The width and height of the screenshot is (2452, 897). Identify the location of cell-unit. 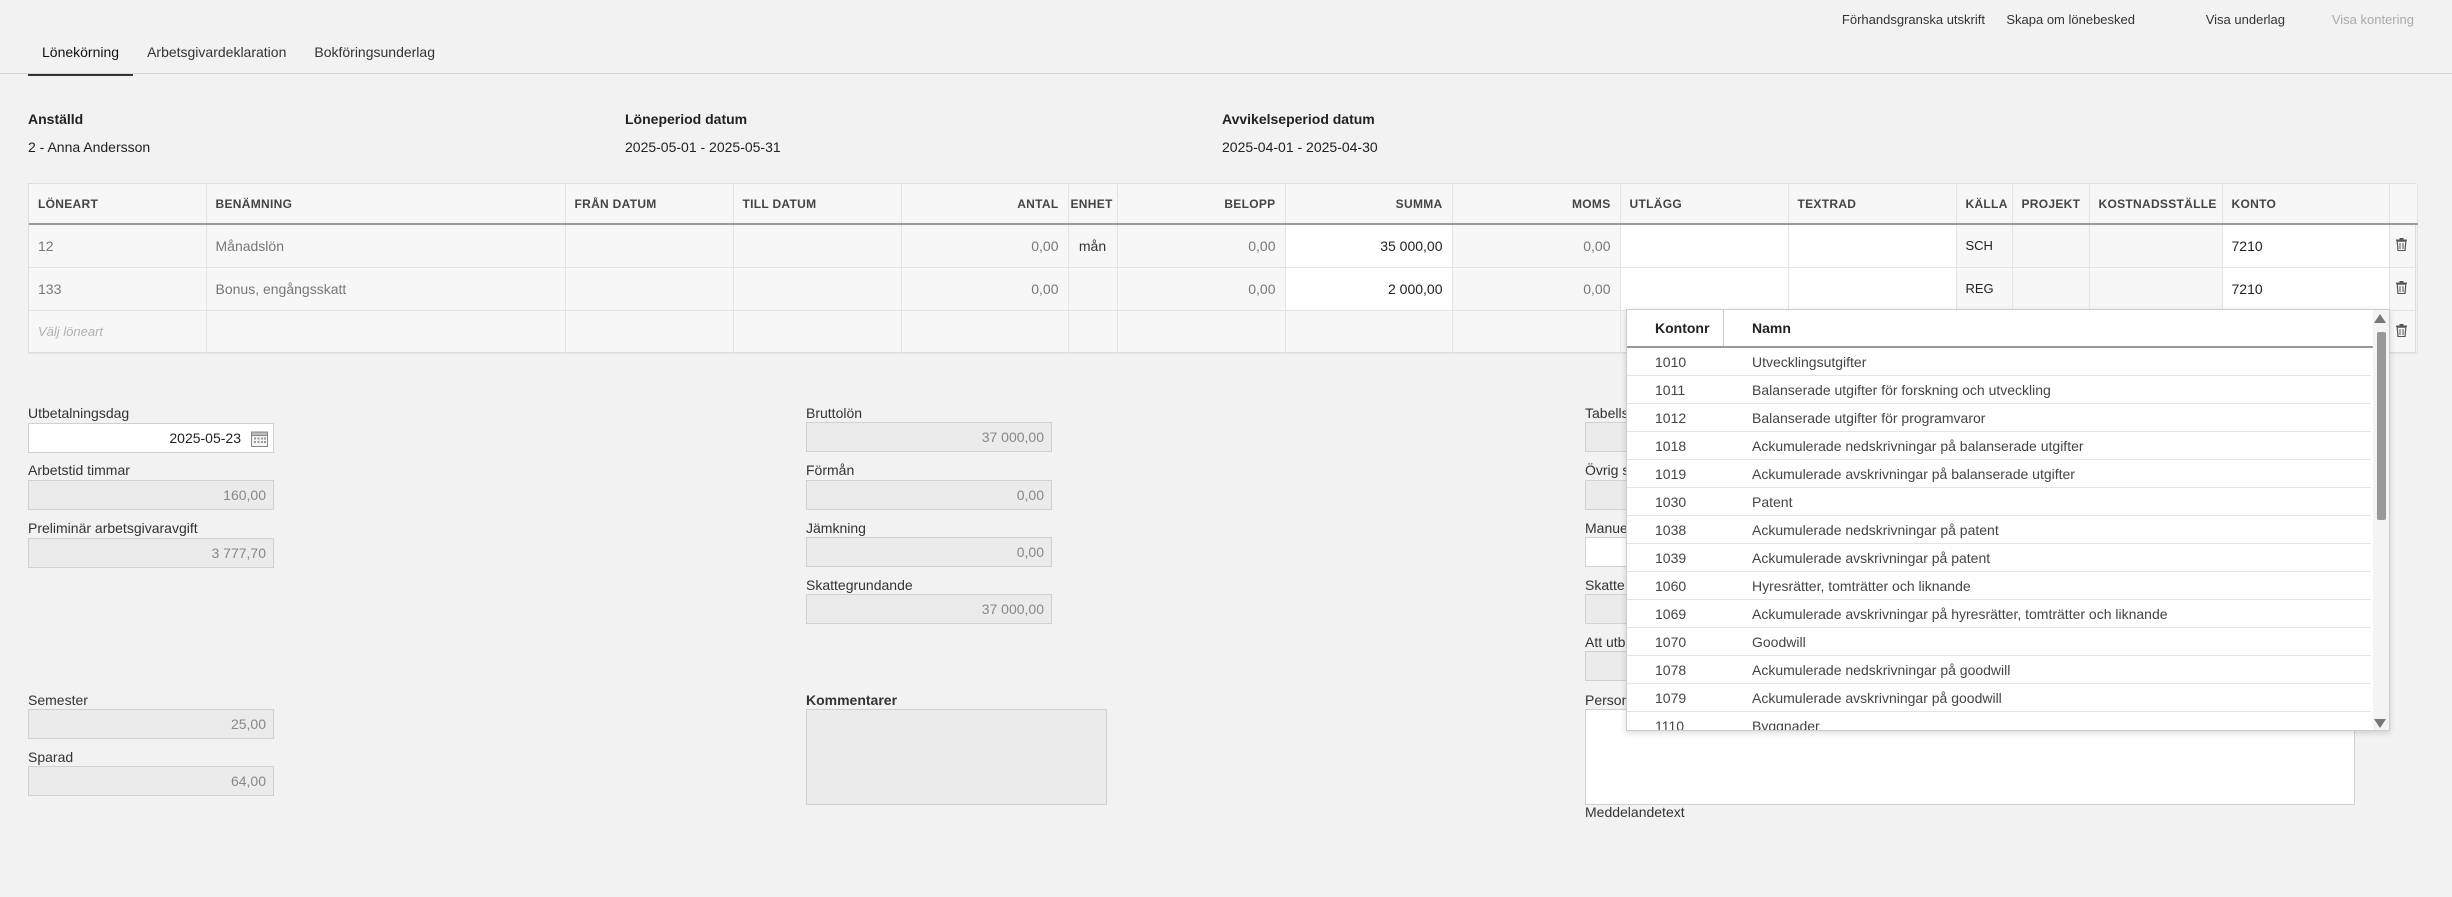
(1093, 289).